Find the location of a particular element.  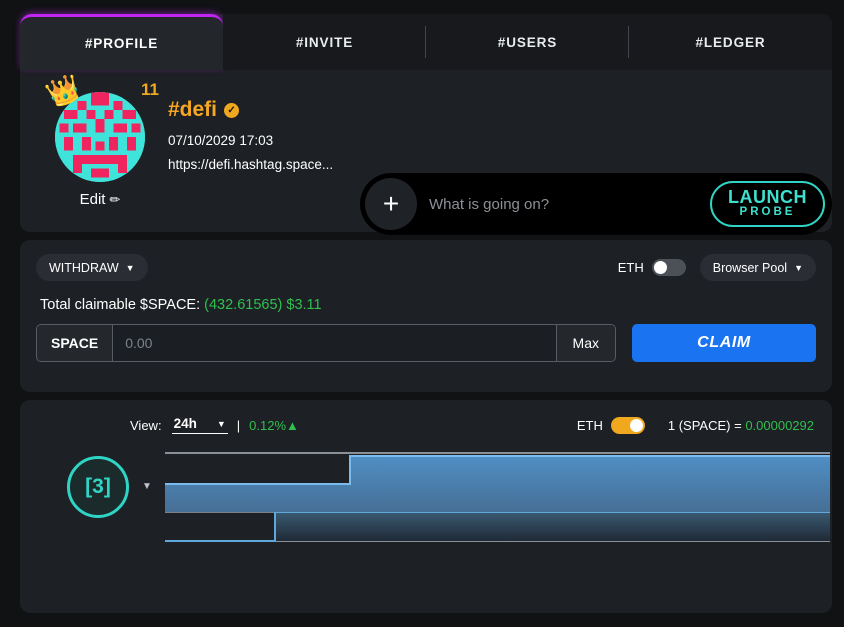

eth-toggle-label: ETH is located at coordinates (630, 267).